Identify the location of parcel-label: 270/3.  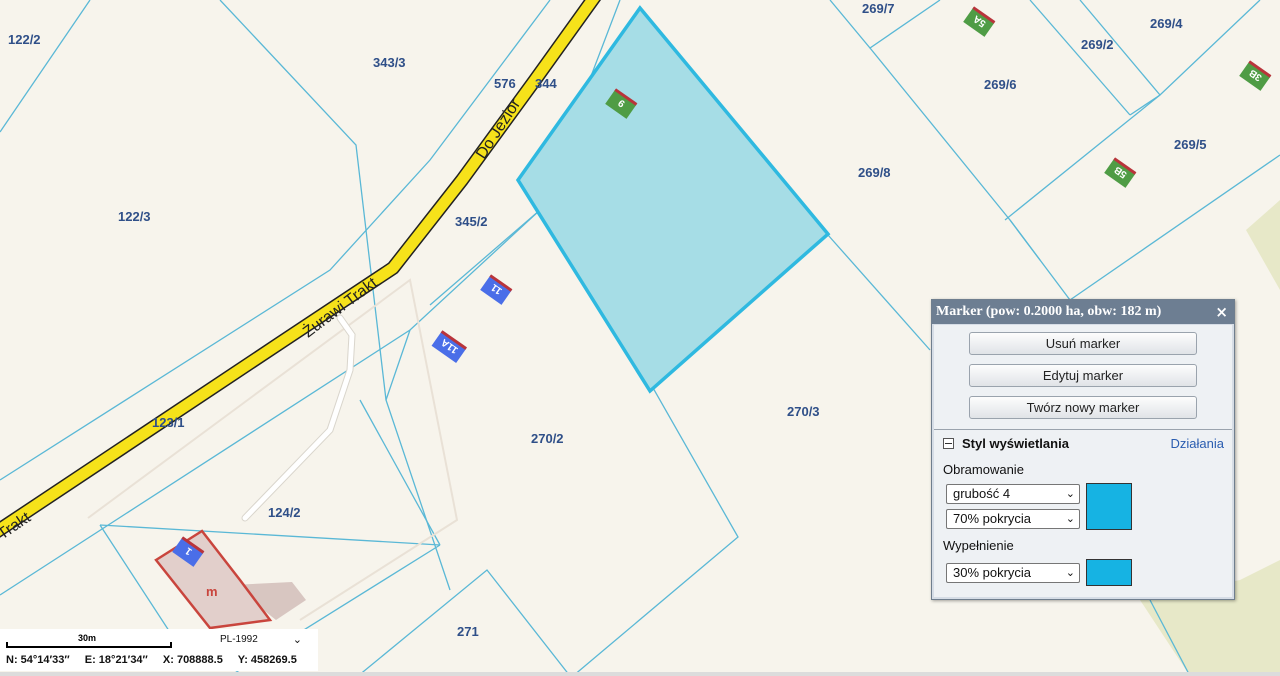
(803, 411).